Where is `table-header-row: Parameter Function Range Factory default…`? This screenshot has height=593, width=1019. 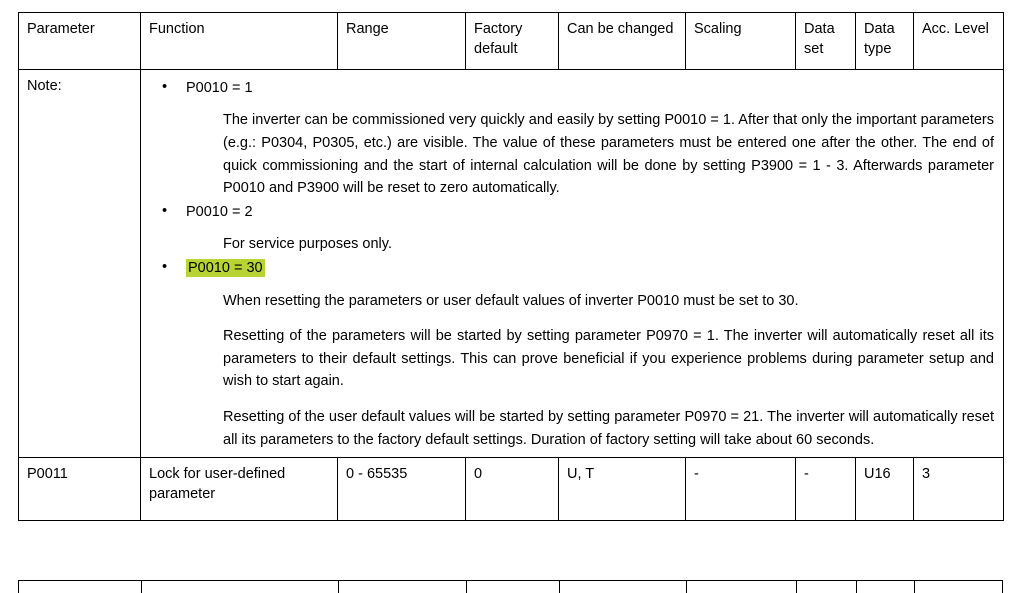
table-header-row: Parameter Function Range Factory default… is located at coordinates (511, 41).